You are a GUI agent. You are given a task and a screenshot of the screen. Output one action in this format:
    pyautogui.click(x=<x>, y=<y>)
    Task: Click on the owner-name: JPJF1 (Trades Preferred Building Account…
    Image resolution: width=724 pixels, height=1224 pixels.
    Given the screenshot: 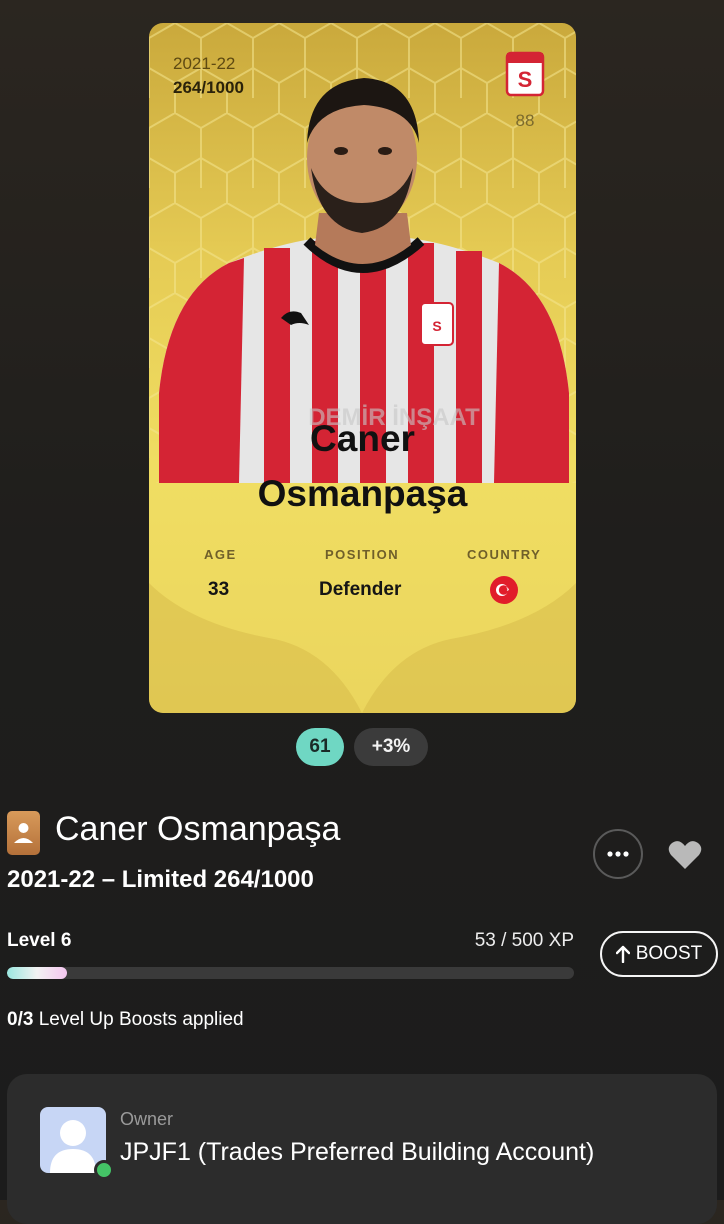 What is the action you would take?
    pyautogui.click(x=357, y=1152)
    